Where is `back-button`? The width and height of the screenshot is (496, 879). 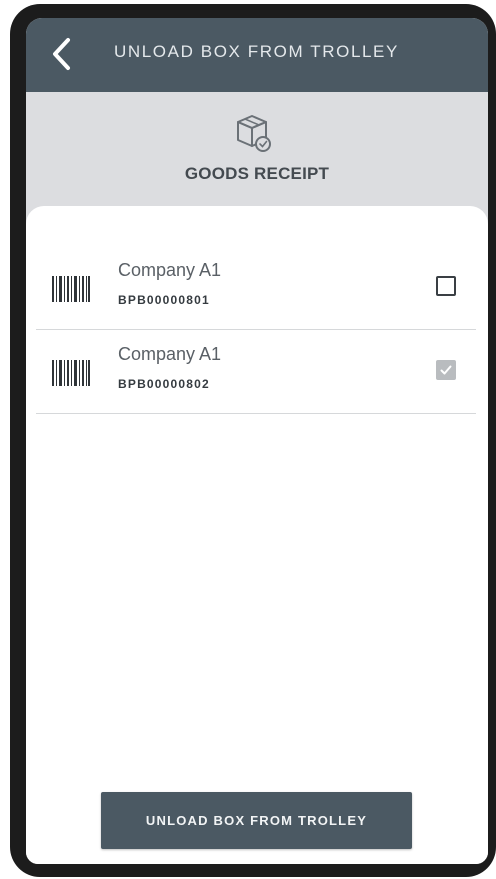
back-button is located at coordinates (63, 54).